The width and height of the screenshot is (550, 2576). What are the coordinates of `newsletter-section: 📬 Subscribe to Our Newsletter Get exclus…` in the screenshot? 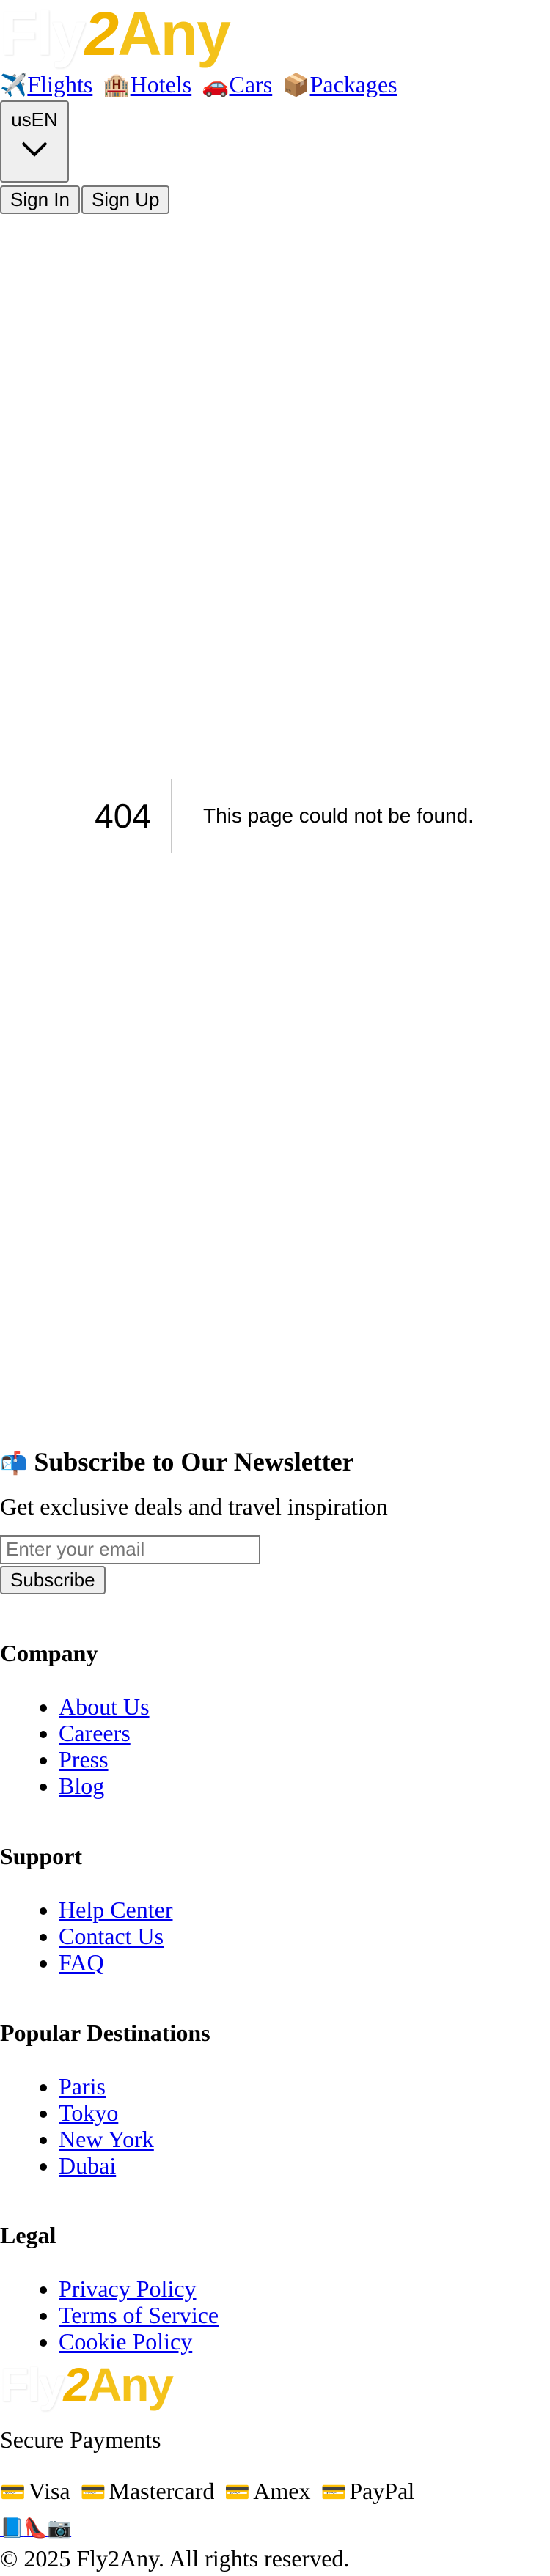 It's located at (275, 1517).